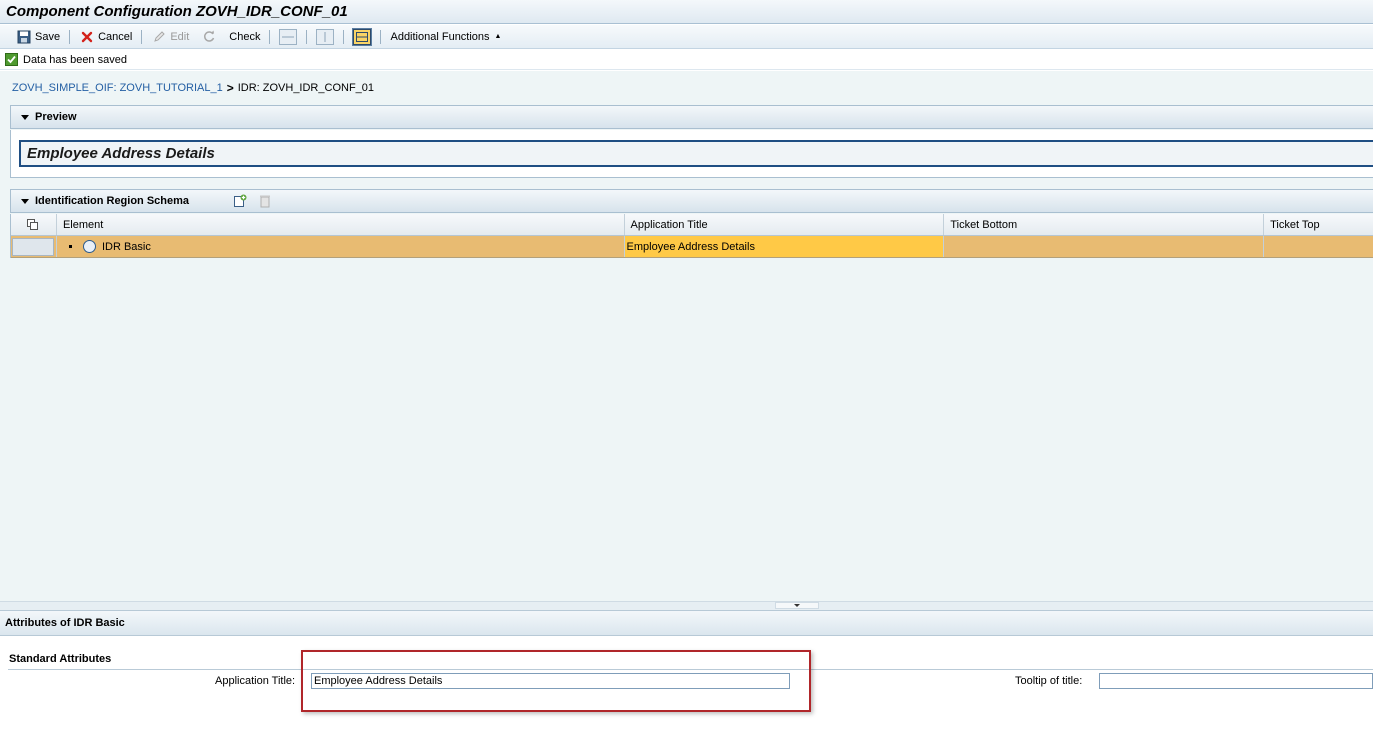 The width and height of the screenshot is (1373, 733). What do you see at coordinates (1236, 681) in the screenshot?
I see `tooltip-input` at bounding box center [1236, 681].